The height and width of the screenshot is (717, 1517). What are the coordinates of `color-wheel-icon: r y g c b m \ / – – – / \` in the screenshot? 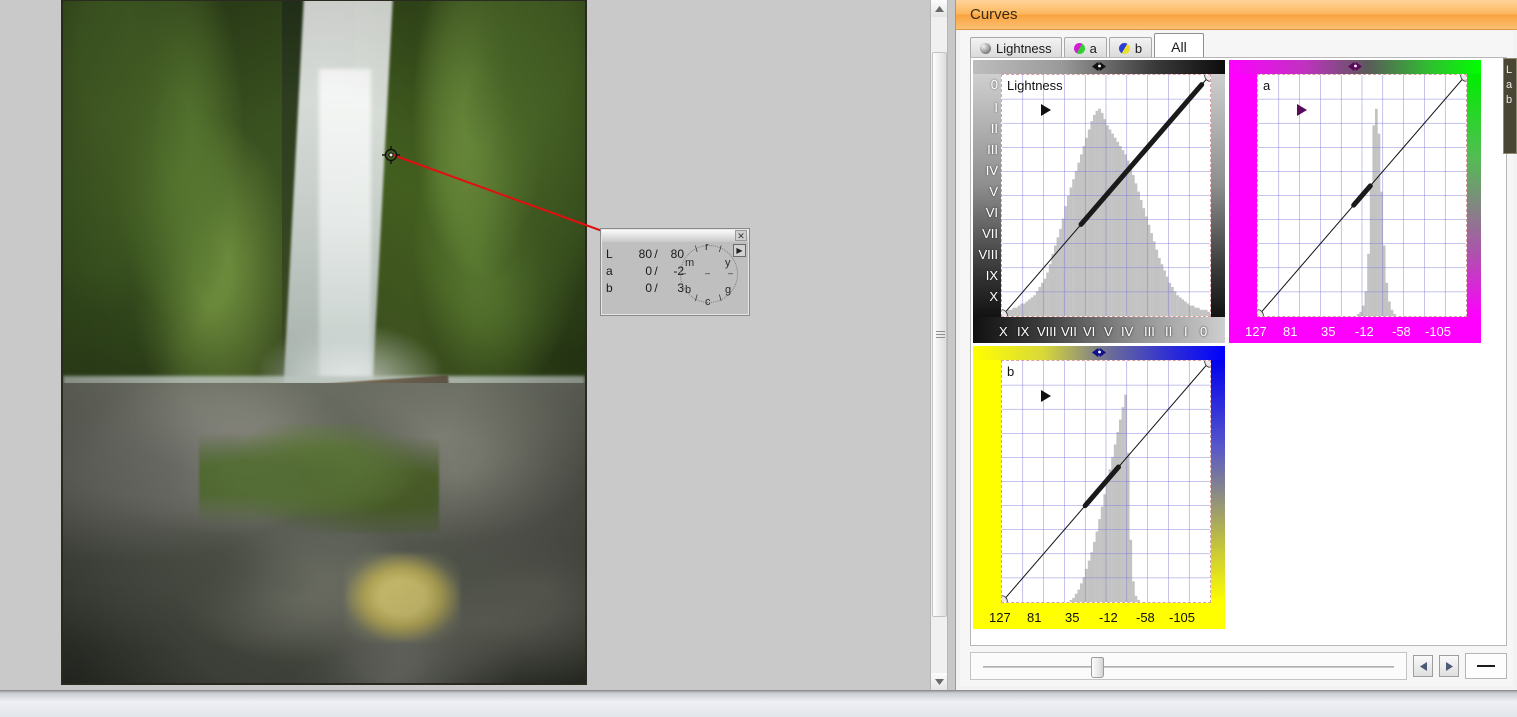 It's located at (709, 274).